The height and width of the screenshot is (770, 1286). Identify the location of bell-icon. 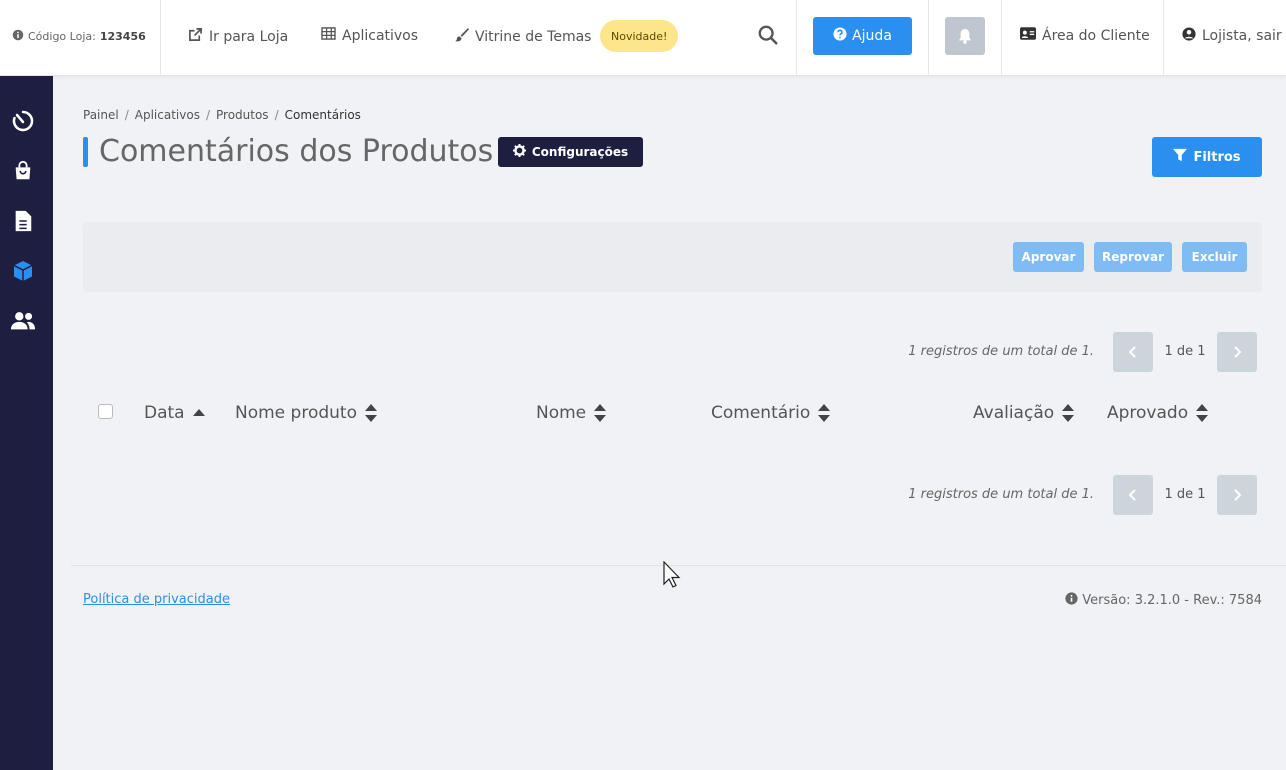
(965, 36).